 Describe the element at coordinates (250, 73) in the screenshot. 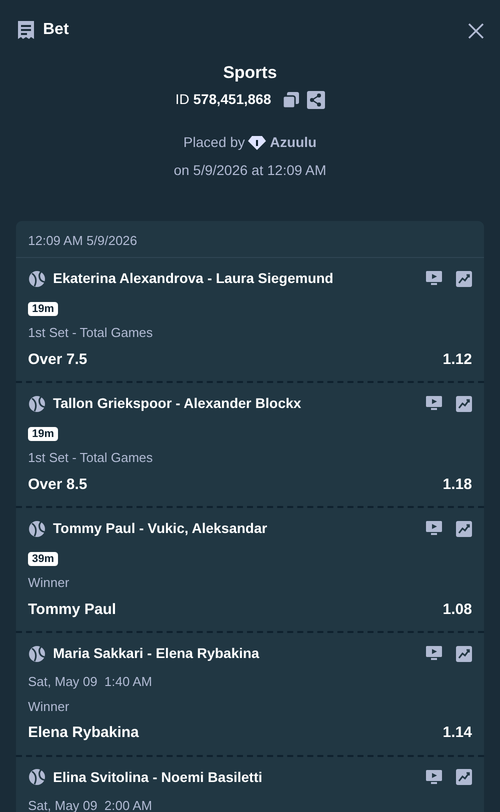

I see `bet-category: Sports` at that location.